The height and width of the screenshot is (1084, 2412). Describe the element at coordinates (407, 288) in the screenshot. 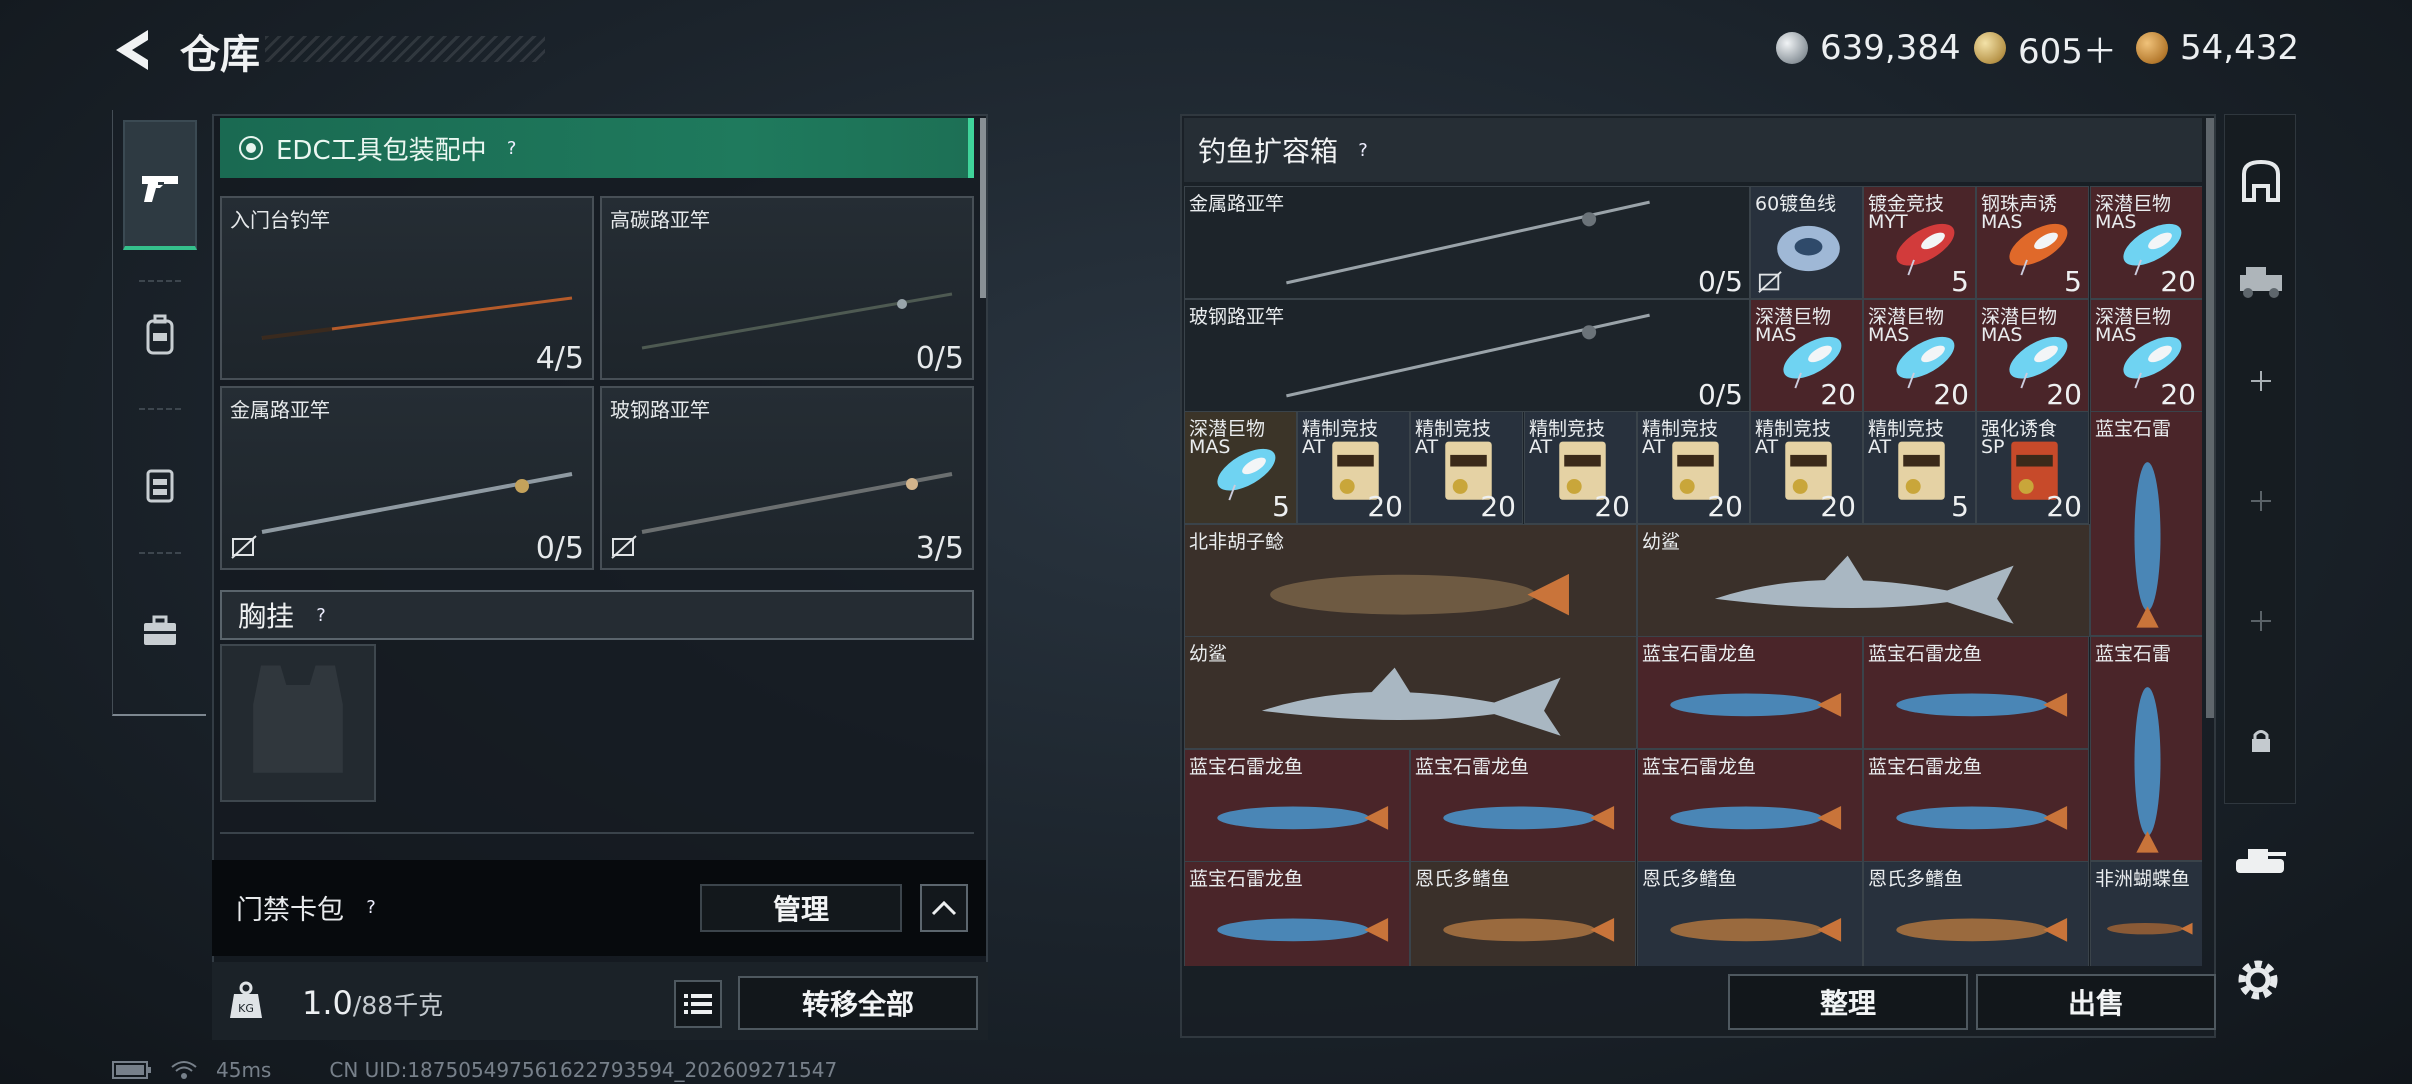

I see `rod-slot-1: 入门台钓竿 4/5` at that location.